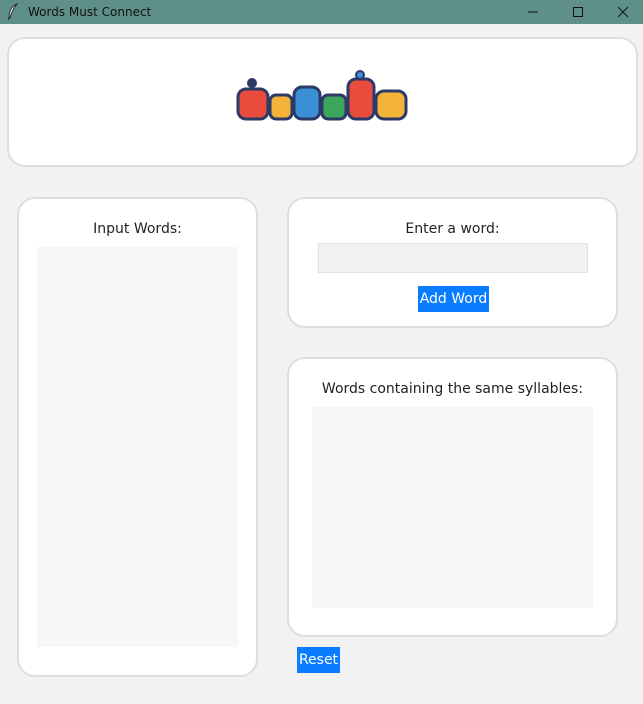 The height and width of the screenshot is (704, 643). I want to click on maximize-button, so click(578, 12).